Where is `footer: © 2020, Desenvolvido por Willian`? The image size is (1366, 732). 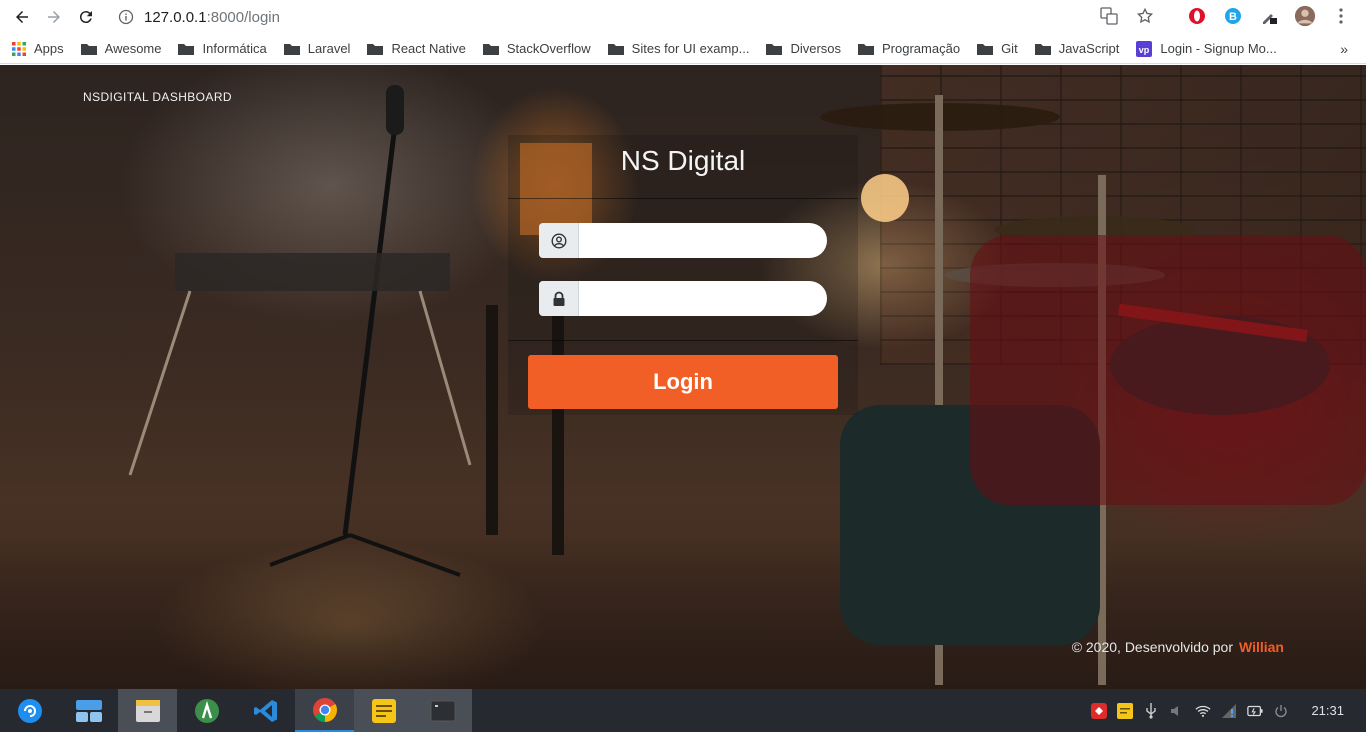
footer: © 2020, Desenvolvido por Willian is located at coordinates (1178, 647).